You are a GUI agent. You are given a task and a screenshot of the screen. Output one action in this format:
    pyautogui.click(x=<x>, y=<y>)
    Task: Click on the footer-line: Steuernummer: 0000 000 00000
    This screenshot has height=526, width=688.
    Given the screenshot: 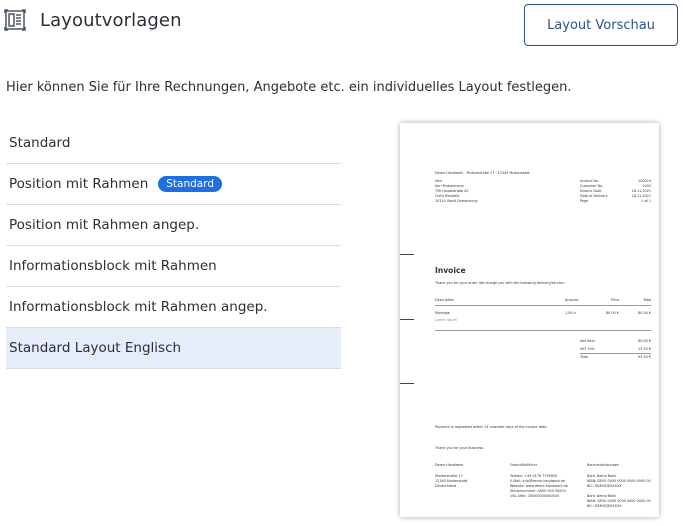 What is the action you would take?
    pyautogui.click(x=538, y=491)
    